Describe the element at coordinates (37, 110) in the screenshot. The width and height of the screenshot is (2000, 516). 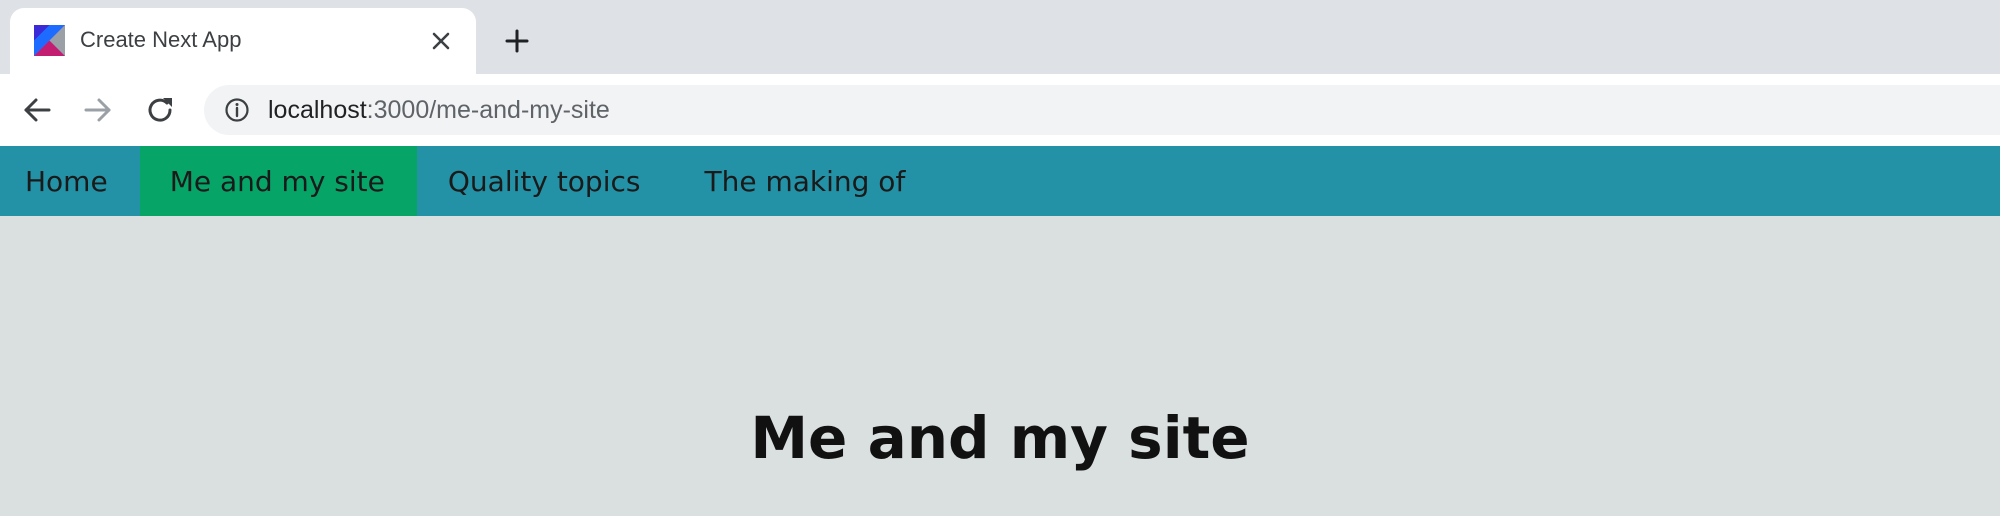
I see `arrow-left-icon` at that location.